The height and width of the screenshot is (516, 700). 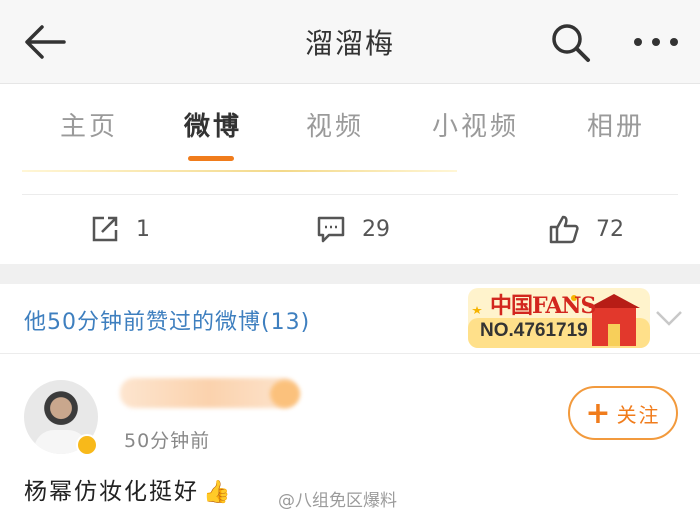 I want to click on post-content: 杨幂仿妆化挺好 👍, so click(x=128, y=489).